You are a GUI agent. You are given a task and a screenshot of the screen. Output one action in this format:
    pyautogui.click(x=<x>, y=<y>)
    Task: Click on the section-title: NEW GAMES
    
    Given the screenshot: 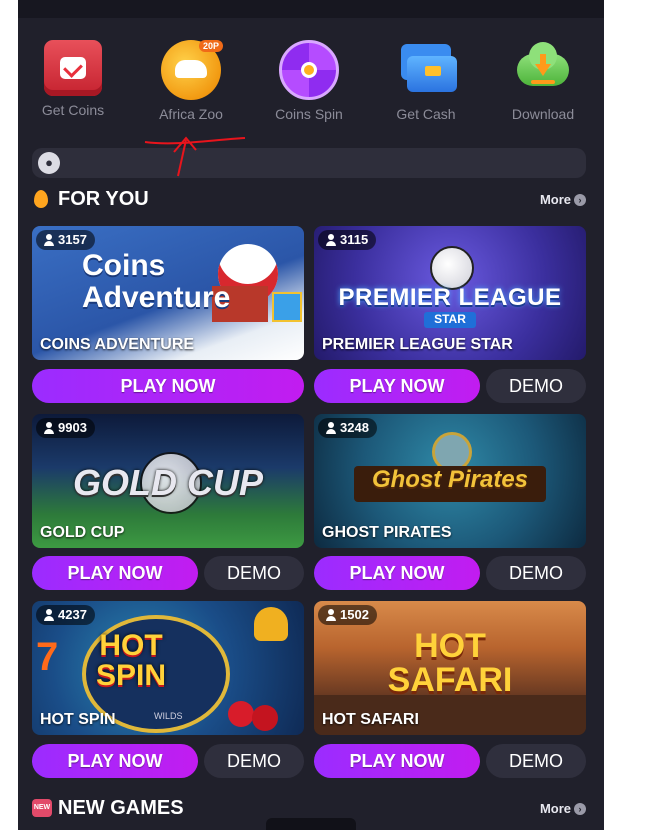 What is the action you would take?
    pyautogui.click(x=121, y=808)
    